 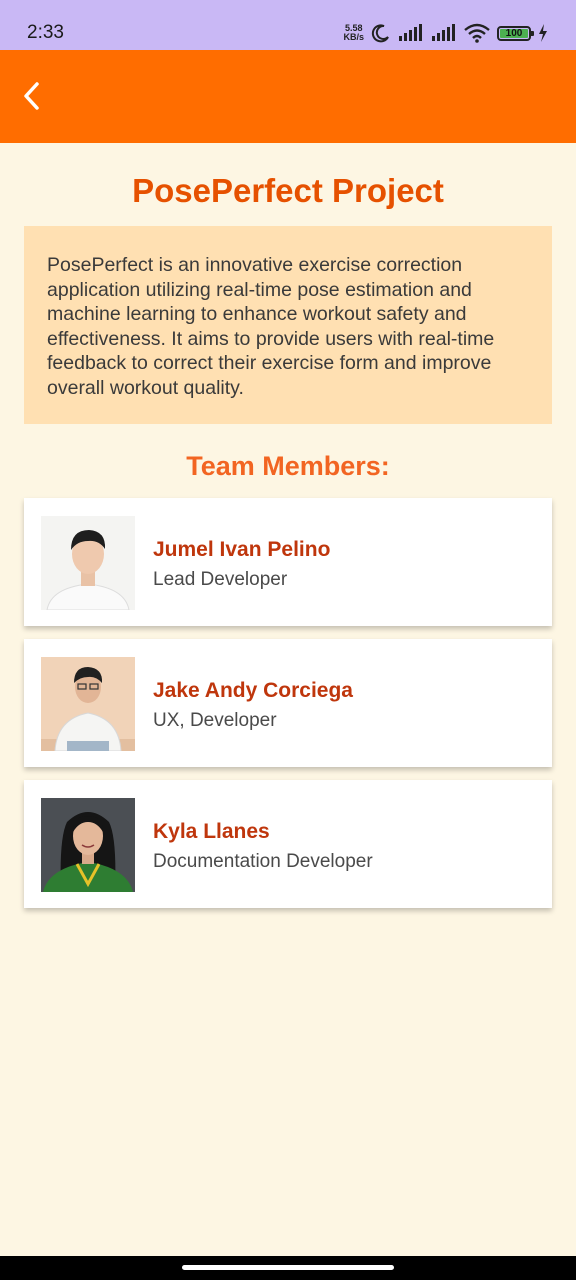 I want to click on member-name: Kyla Llanes, so click(x=211, y=831).